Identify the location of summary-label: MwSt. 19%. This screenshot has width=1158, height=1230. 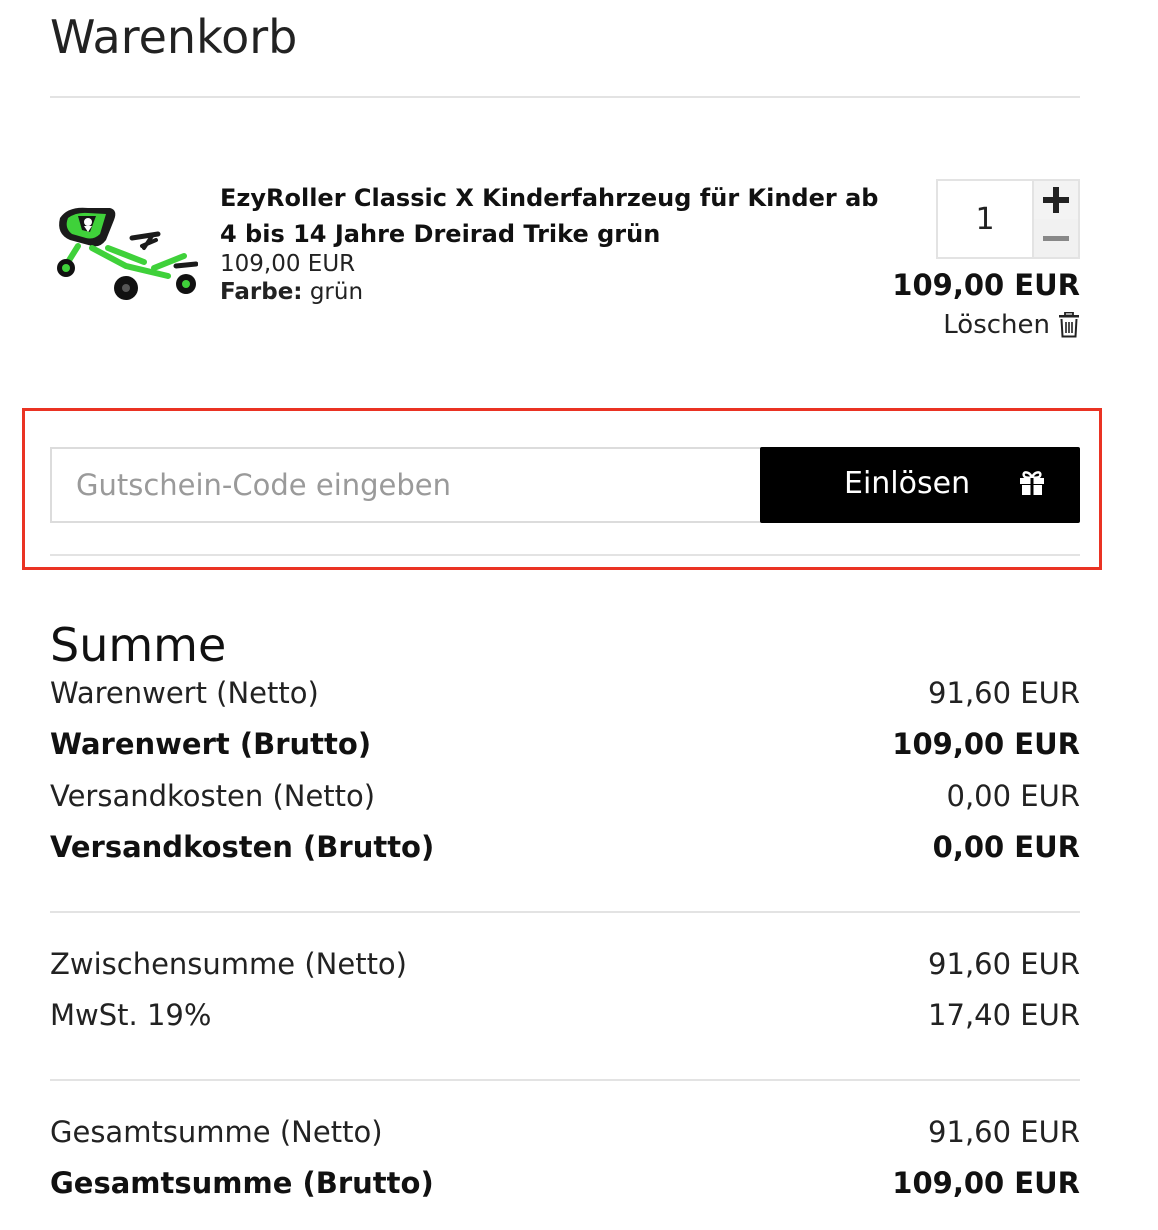
(131, 1015).